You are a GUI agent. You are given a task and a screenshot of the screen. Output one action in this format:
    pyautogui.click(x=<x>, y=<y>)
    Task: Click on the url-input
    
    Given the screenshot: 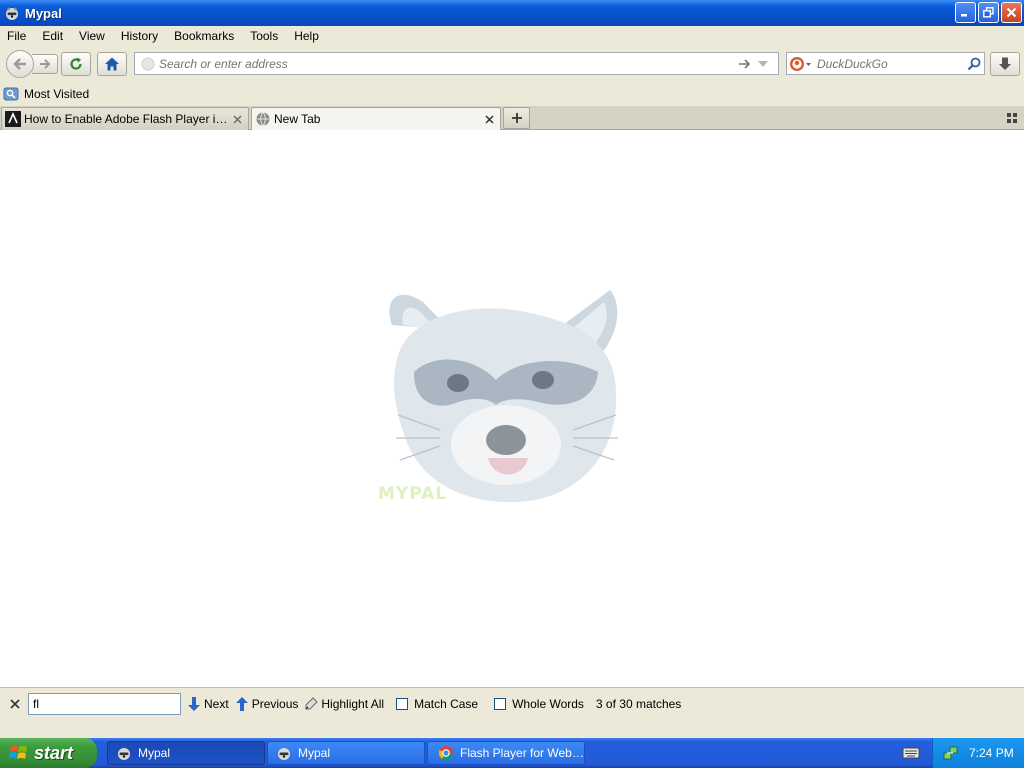 What is the action you would take?
    pyautogui.click(x=445, y=63)
    